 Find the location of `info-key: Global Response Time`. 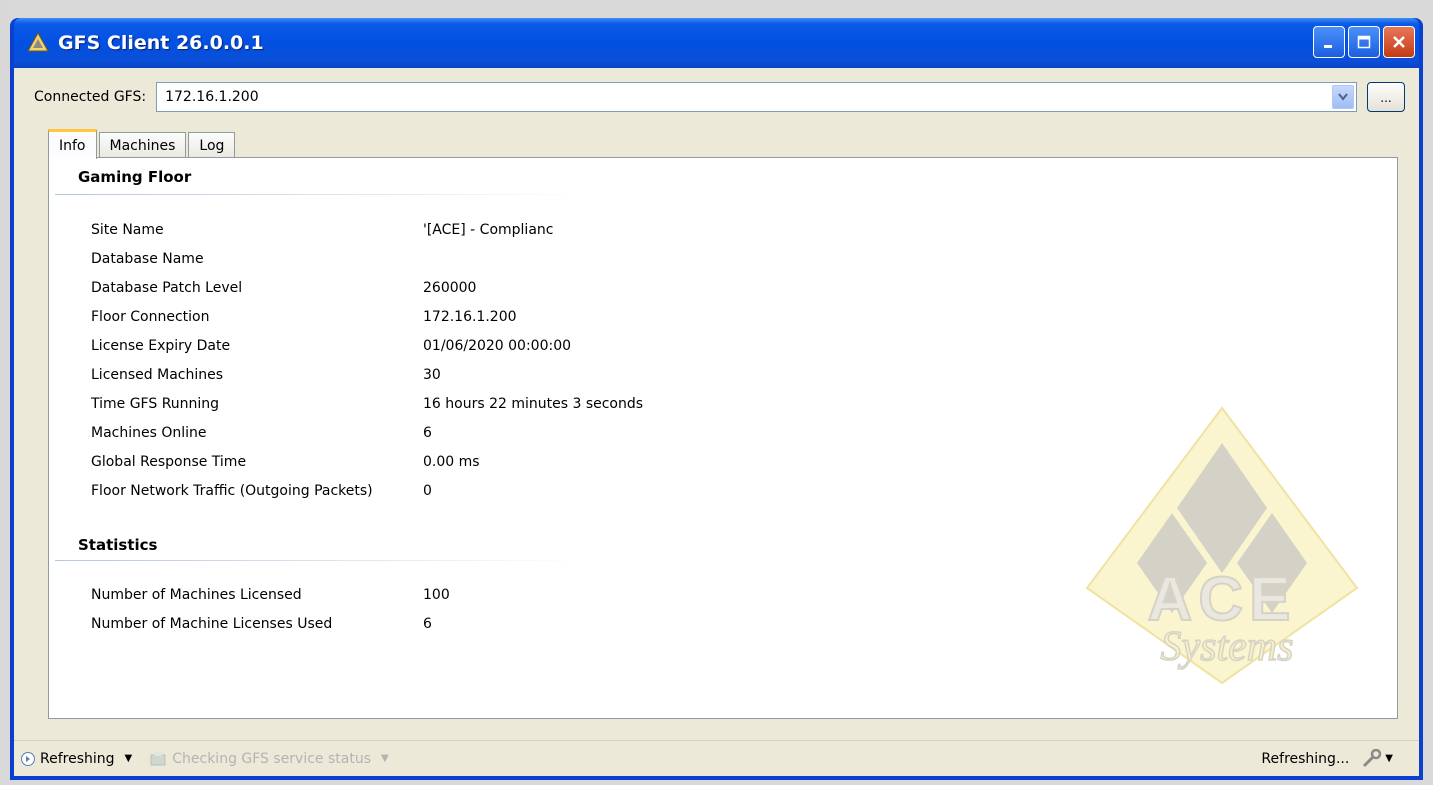

info-key: Global Response Time is located at coordinates (169, 462).